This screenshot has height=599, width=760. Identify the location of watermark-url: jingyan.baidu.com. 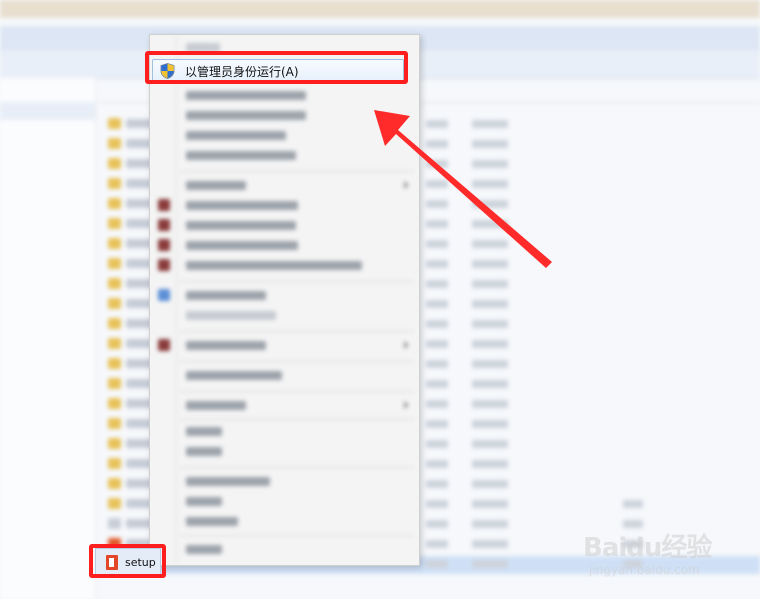
(644, 570).